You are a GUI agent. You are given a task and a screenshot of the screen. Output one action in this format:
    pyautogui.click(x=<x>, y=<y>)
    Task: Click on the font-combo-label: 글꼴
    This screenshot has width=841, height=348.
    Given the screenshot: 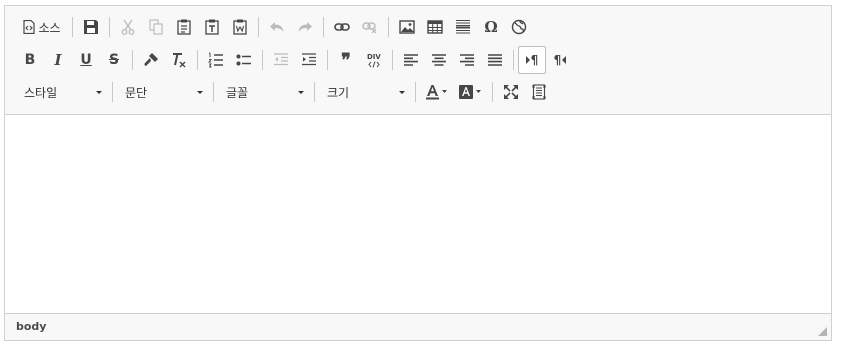 What is the action you would take?
    pyautogui.click(x=237, y=92)
    